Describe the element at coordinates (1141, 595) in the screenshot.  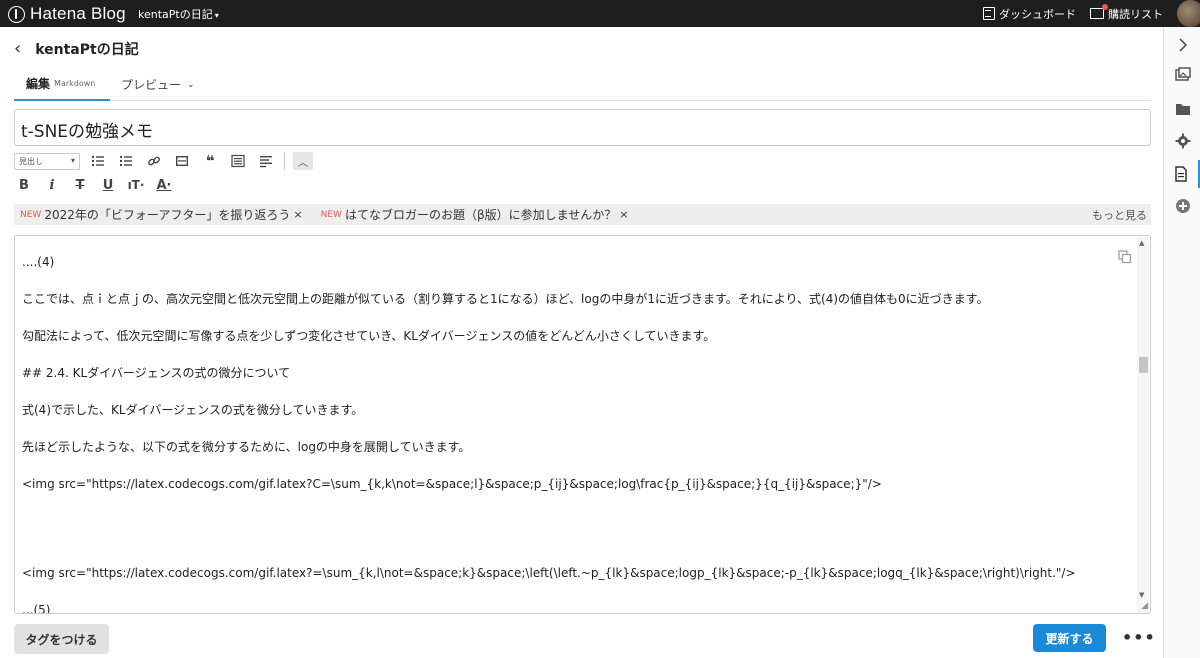
I see `scroll-down-arrow-icon: ▼` at that location.